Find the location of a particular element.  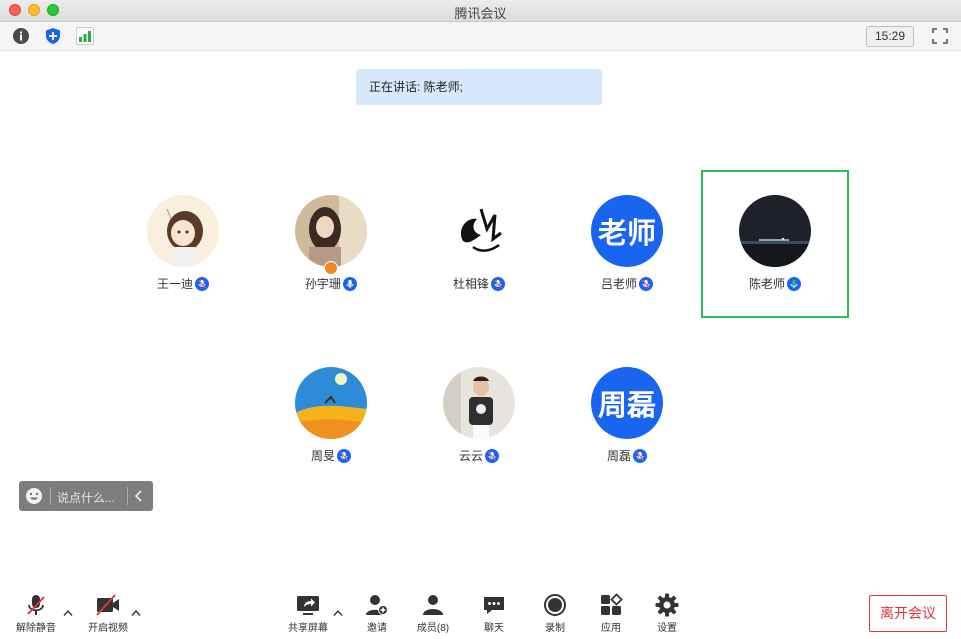

video-label: 开启视频 is located at coordinates (108, 628).